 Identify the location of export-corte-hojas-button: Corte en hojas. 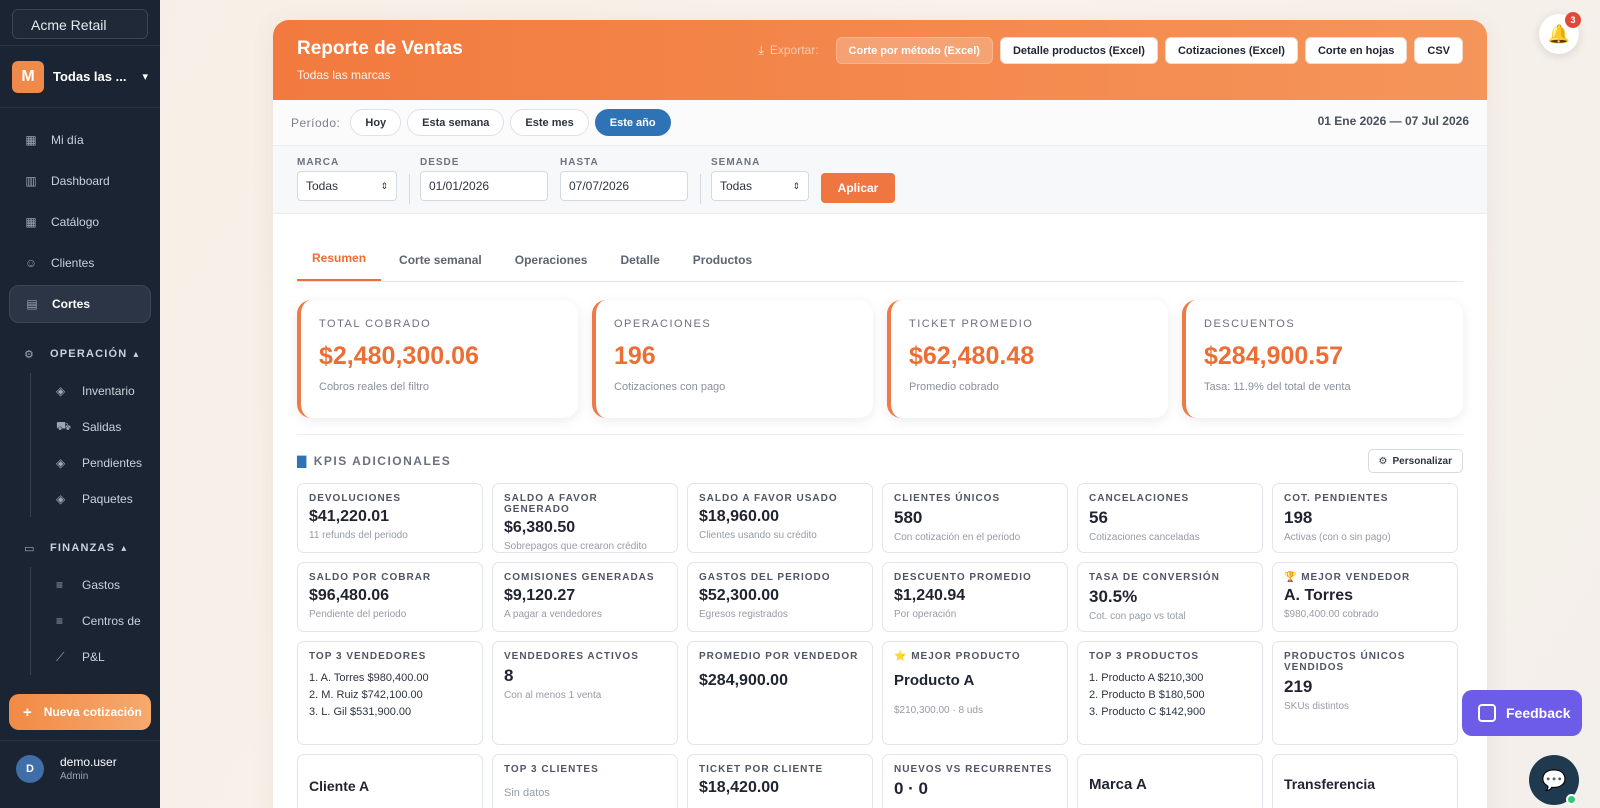
(1356, 50).